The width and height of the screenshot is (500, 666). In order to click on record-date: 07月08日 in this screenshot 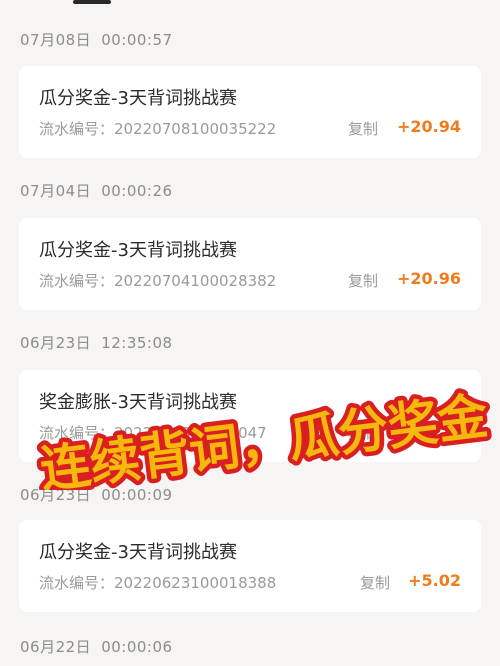, I will do `click(56, 40)`.